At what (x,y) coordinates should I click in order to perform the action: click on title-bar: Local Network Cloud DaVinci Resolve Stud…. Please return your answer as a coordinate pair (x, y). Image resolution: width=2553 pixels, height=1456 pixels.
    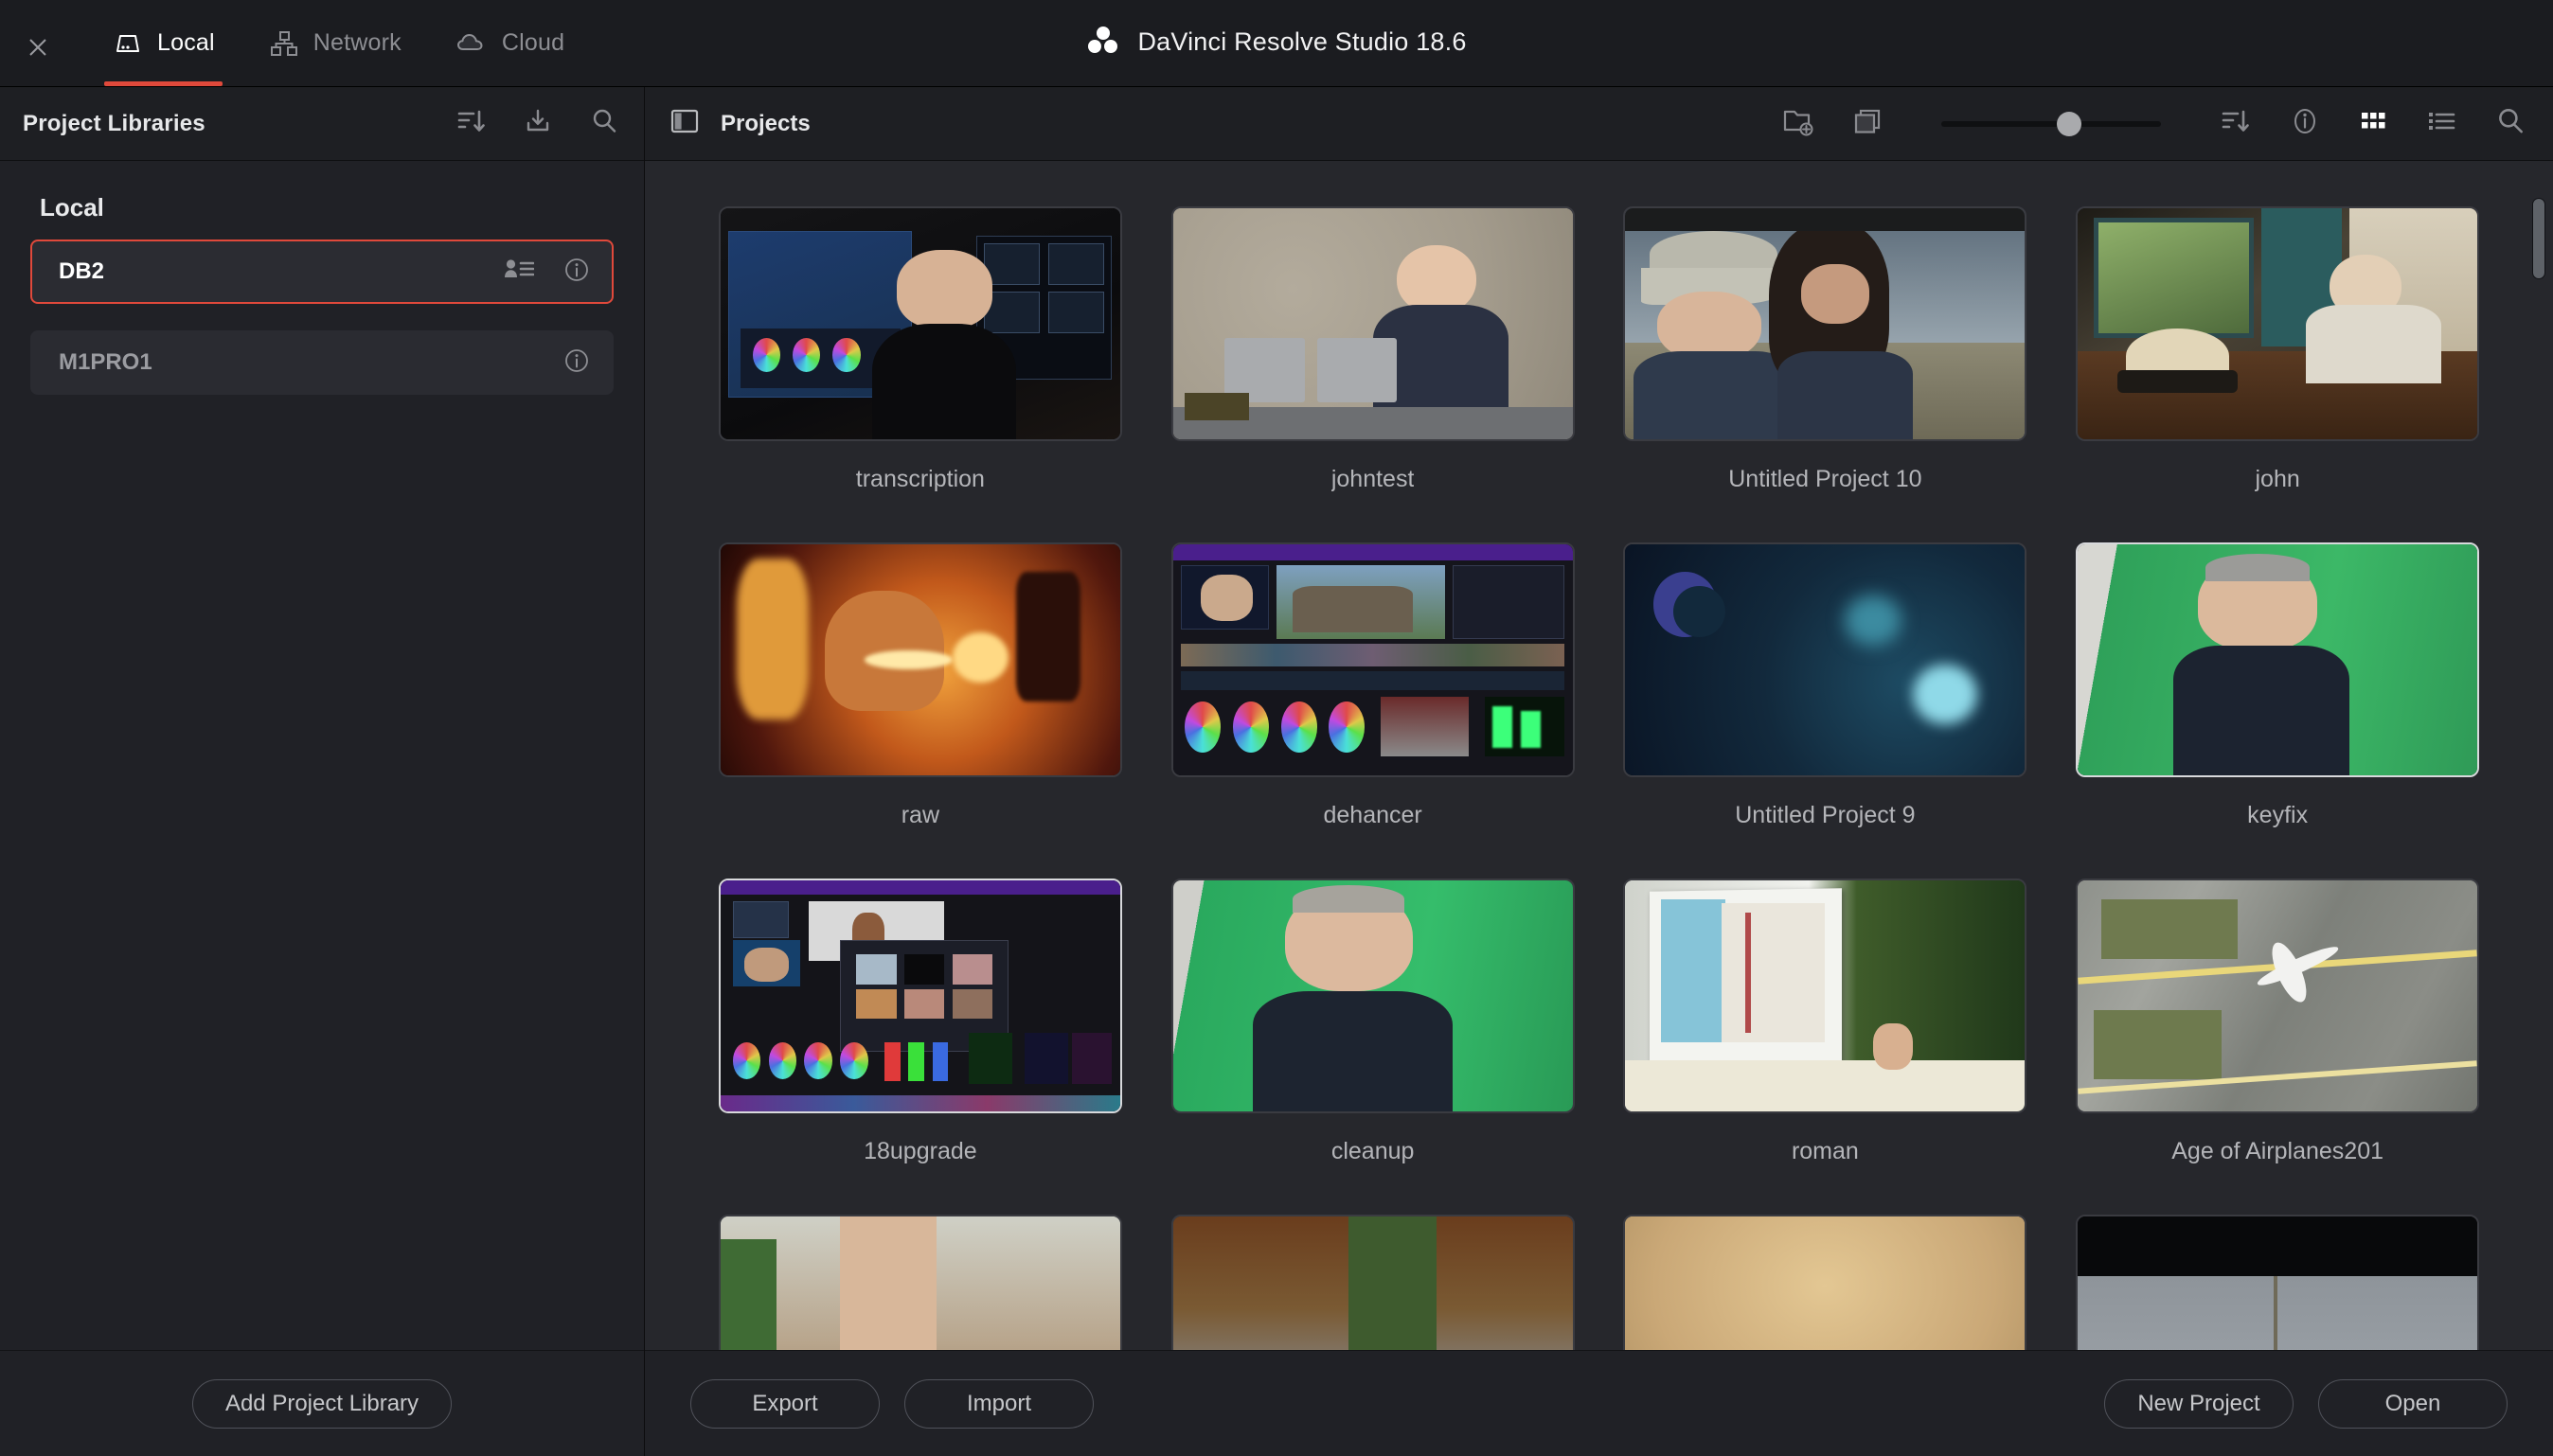
    Looking at the image, I should click on (1276, 43).